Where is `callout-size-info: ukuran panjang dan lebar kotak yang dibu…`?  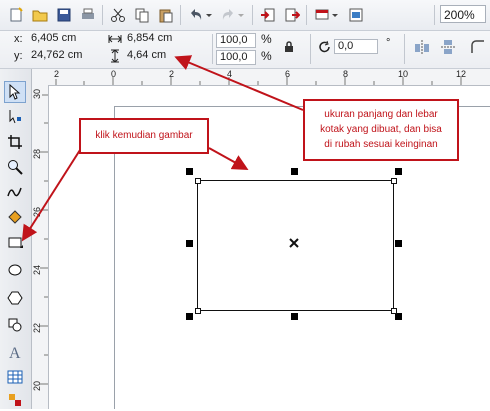
callout-size-info: ukuran panjang dan lebar kotak yang dibu… is located at coordinates (381, 130).